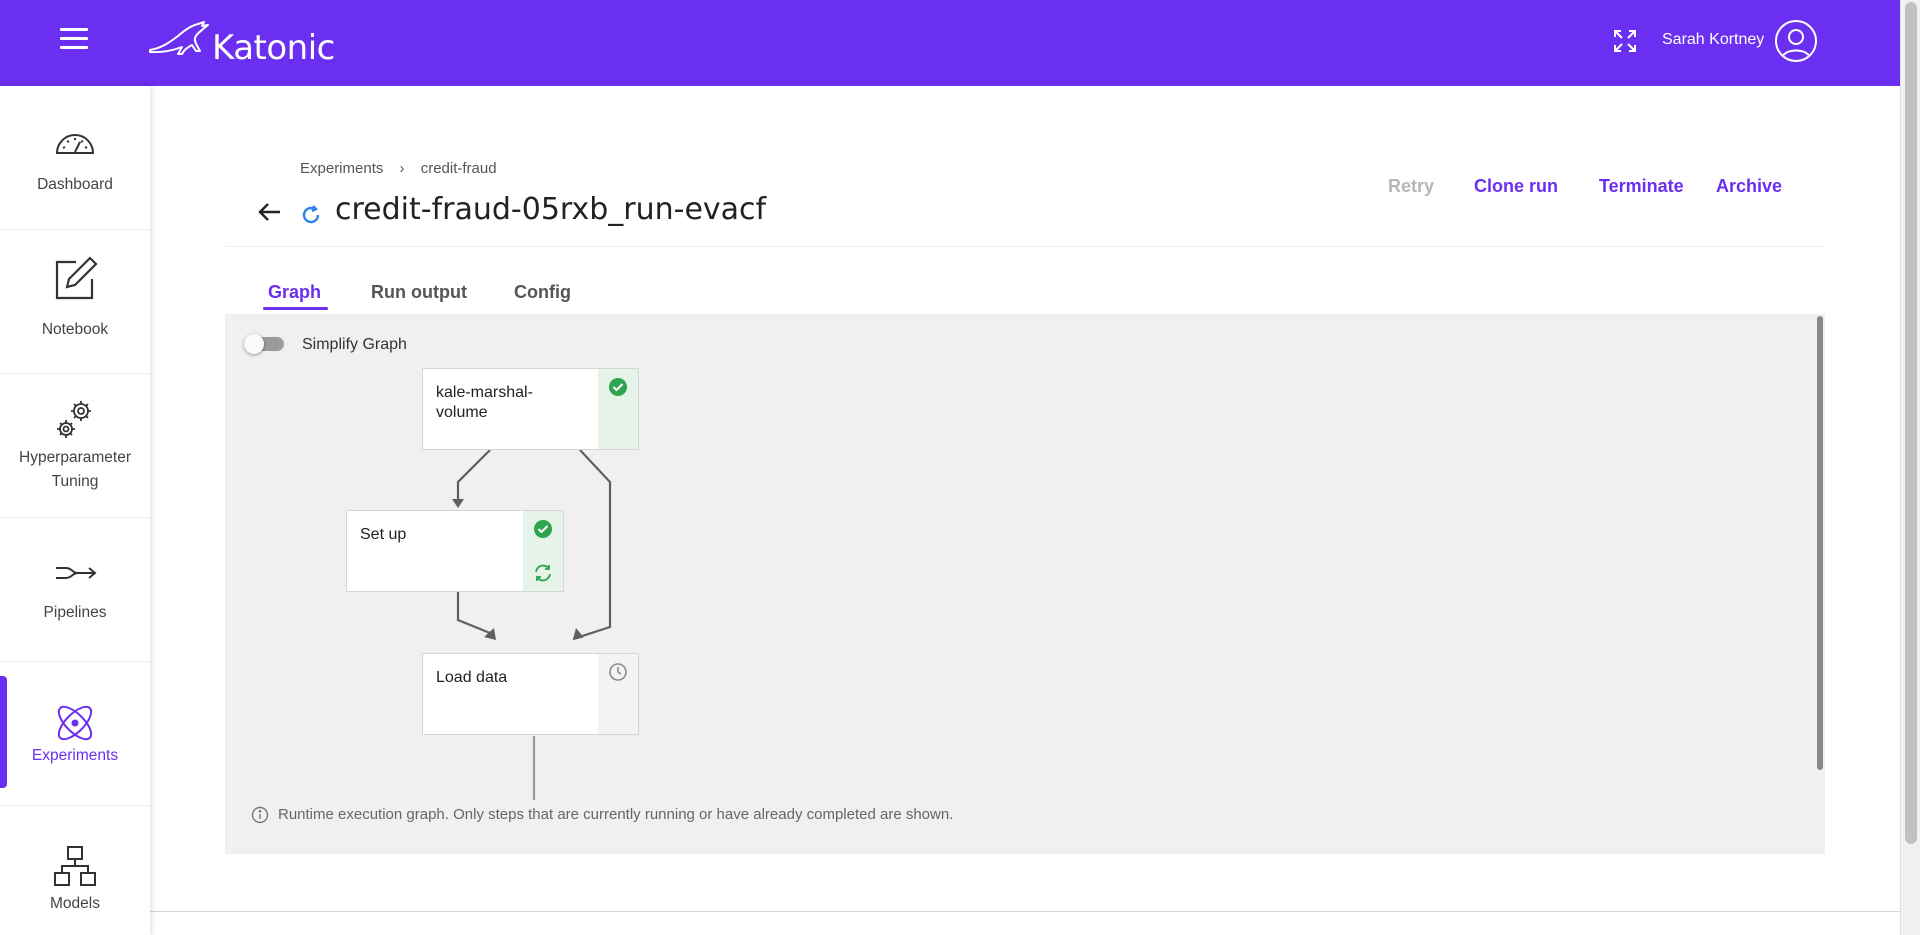  I want to click on node-label: Set up, so click(383, 534).